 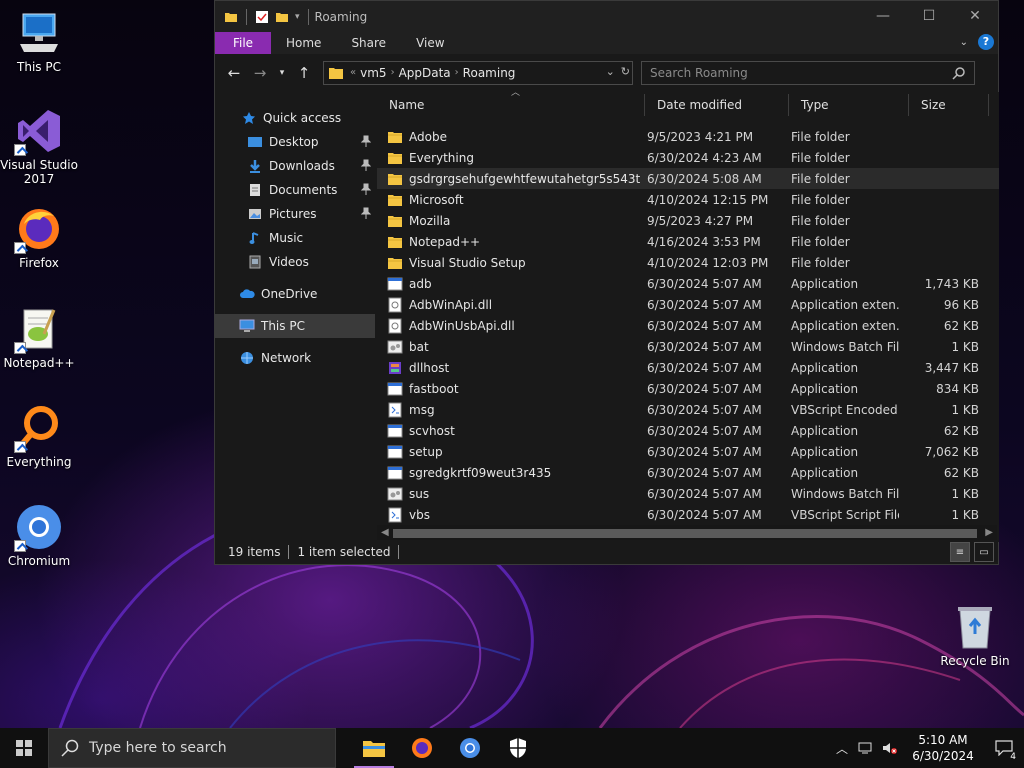 What do you see at coordinates (506, 137) in the screenshot?
I see `file-name-cell: Adobe` at bounding box center [506, 137].